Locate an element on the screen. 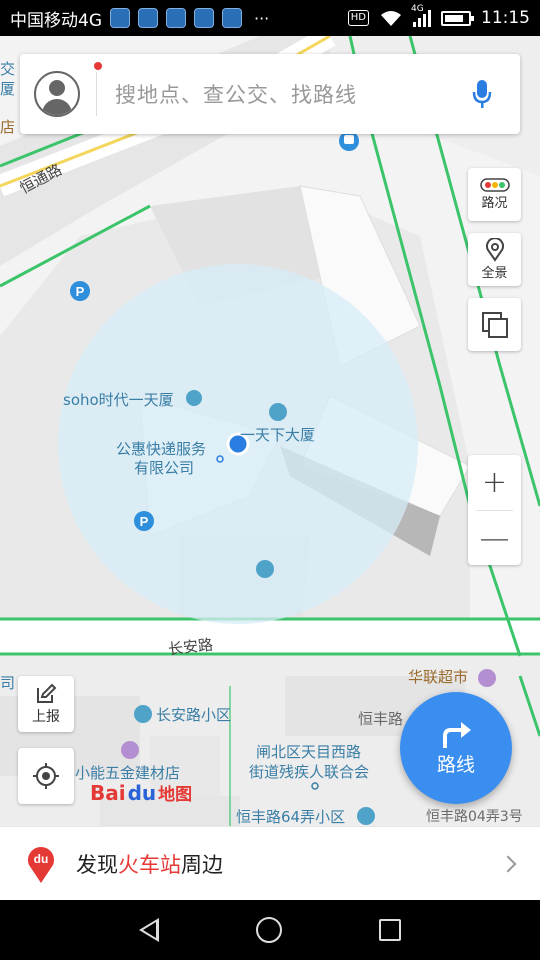 This screenshot has height=960, width=540. edge-label-sha: 厦 is located at coordinates (8, 89).